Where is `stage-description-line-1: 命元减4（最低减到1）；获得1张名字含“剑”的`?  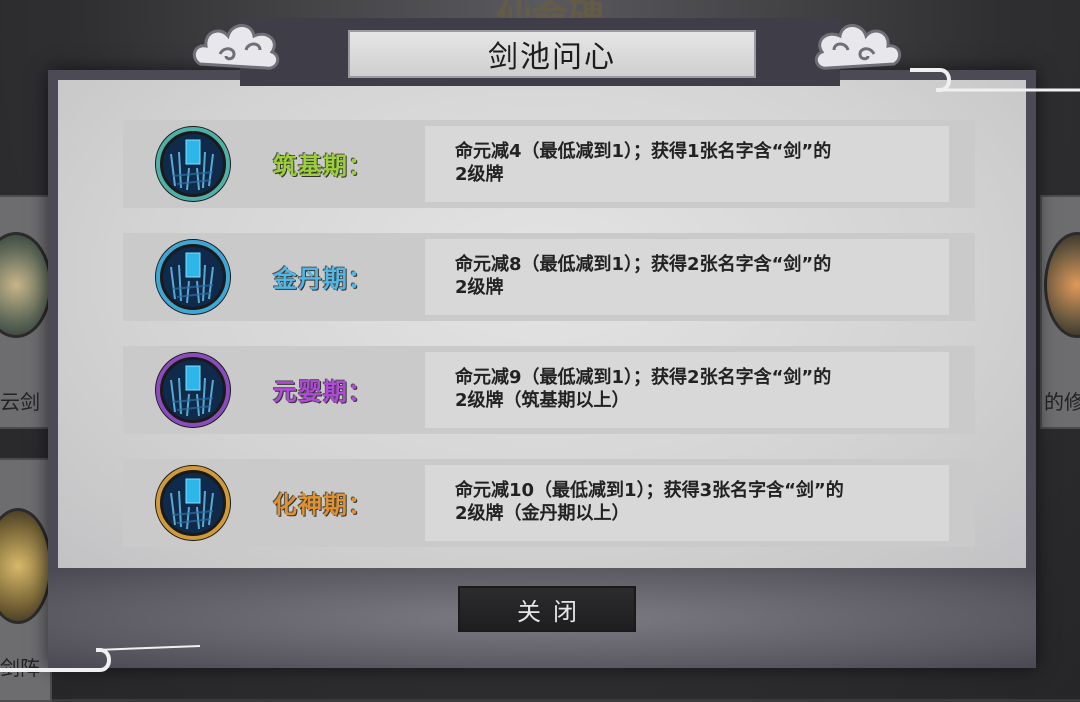
stage-description-line-1: 命元减4（最低减到1）；获得1张名字含“剑”的 is located at coordinates (643, 151).